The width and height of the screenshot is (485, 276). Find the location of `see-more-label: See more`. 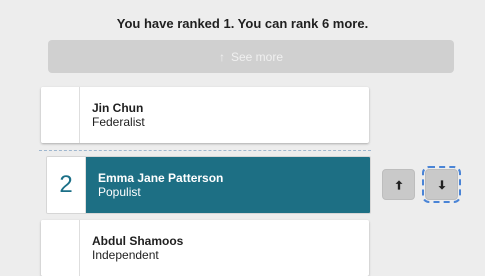

see-more-label: See more is located at coordinates (257, 56).